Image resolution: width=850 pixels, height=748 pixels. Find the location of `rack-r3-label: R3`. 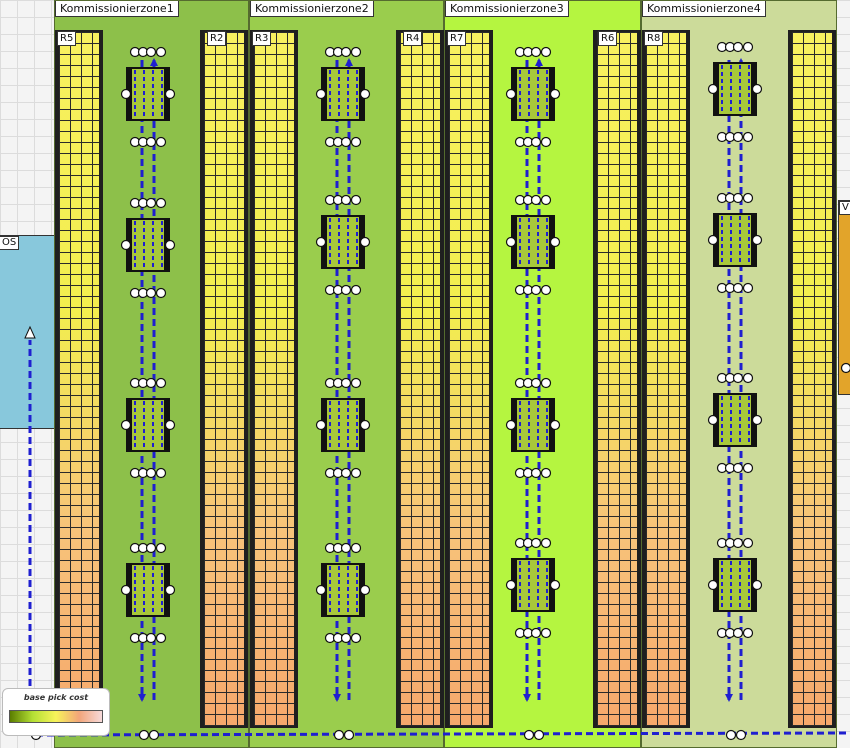

rack-r3-label: R3 is located at coordinates (262, 38).